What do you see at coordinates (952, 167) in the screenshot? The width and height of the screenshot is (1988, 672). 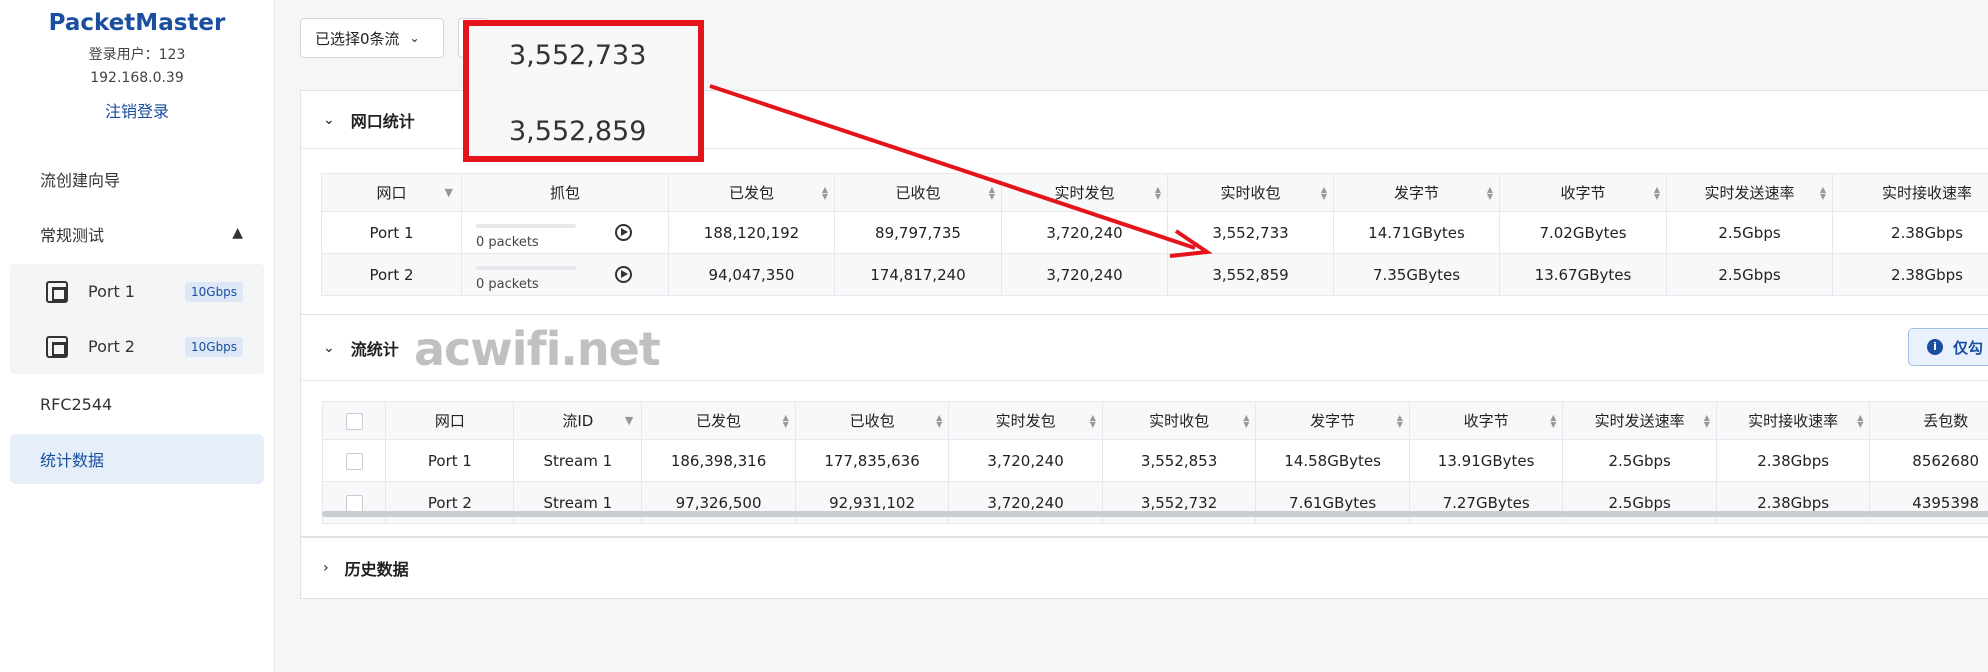 I see `arrow-line` at bounding box center [952, 167].